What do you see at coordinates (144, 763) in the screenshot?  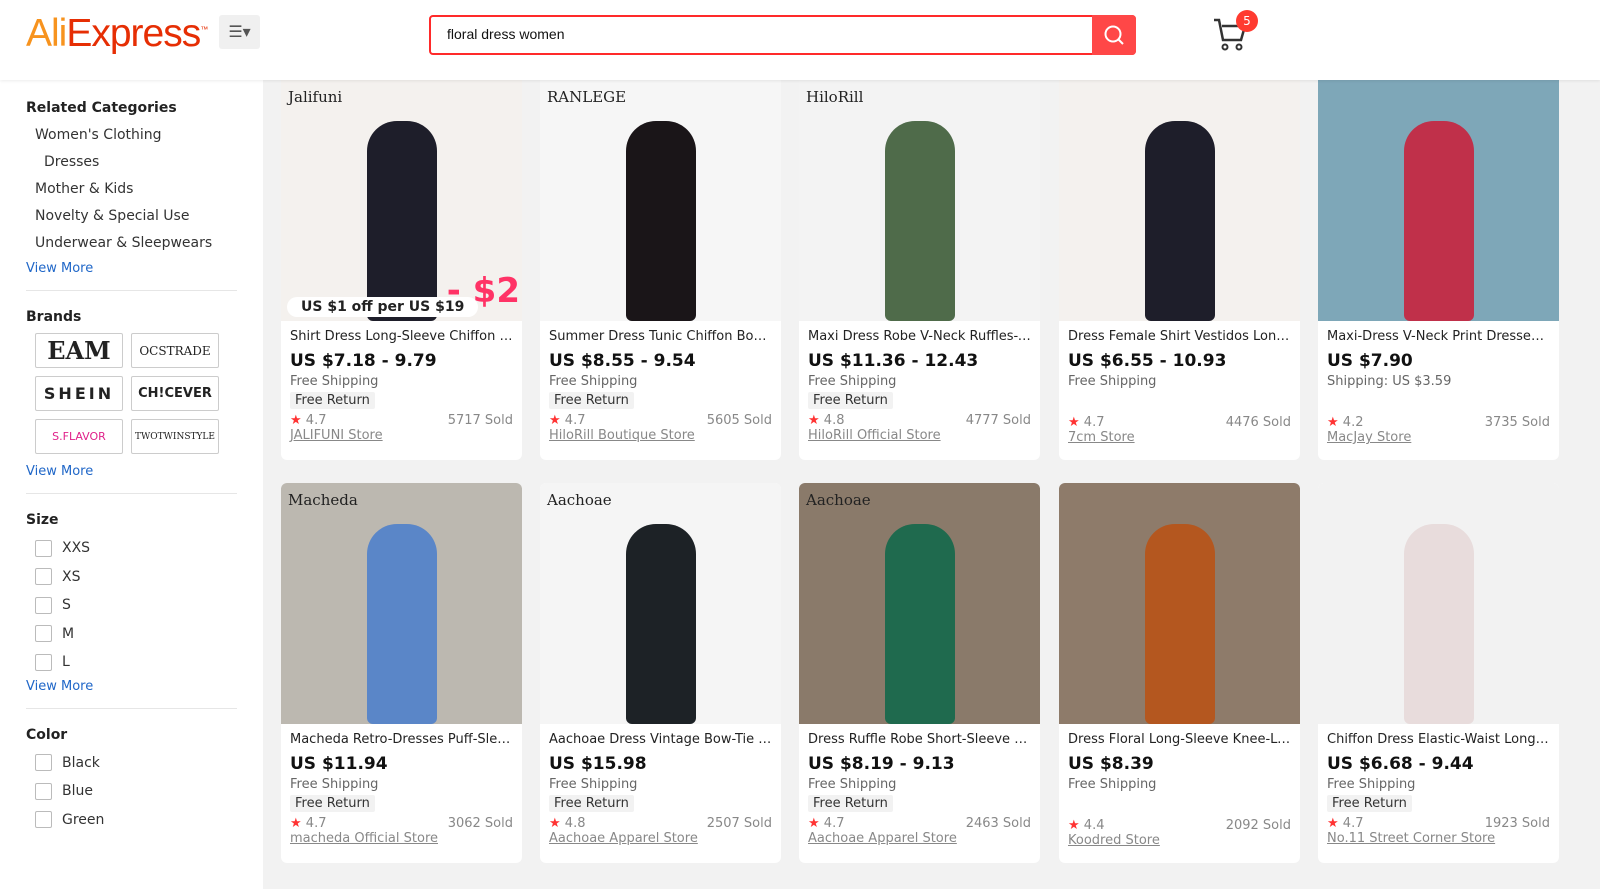 I see `color-black-checkbox: Black` at bounding box center [144, 763].